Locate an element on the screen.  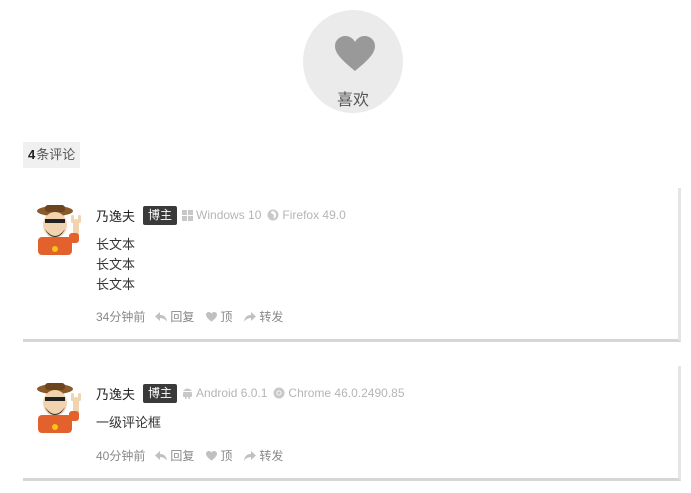
comment-time: 40分钟前 is located at coordinates (121, 456).